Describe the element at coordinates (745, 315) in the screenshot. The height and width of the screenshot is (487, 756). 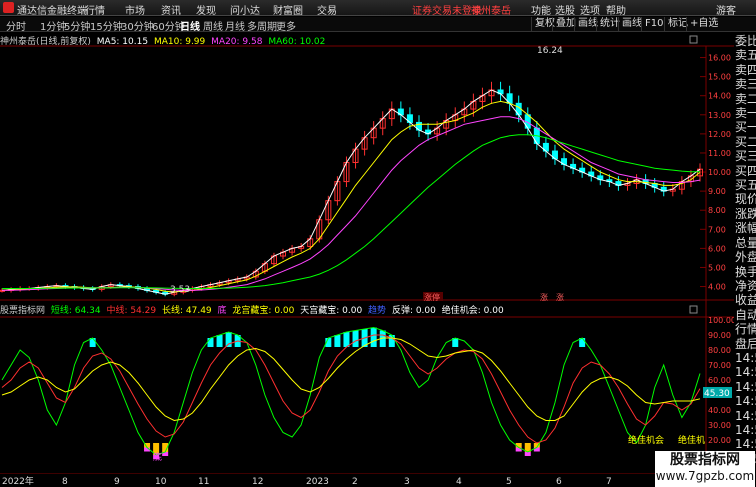
I see `sidebar-item: 自动` at that location.